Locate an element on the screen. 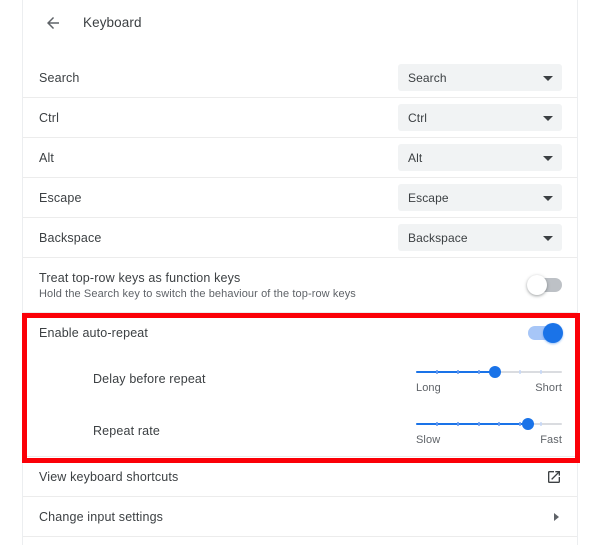 Image resolution: width=600 pixels, height=545 pixels. slider-marks: Slow Fast is located at coordinates (489, 440).